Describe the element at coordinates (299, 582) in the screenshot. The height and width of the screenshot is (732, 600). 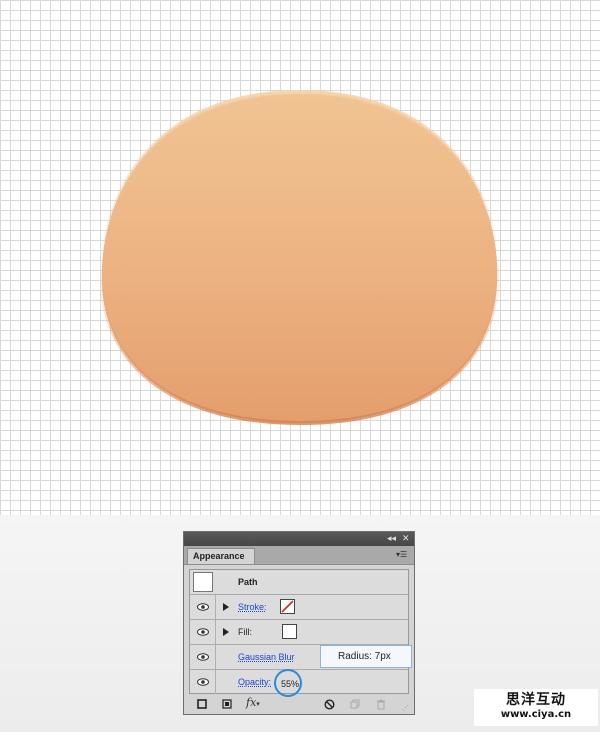
I see `path-row: Path` at that location.